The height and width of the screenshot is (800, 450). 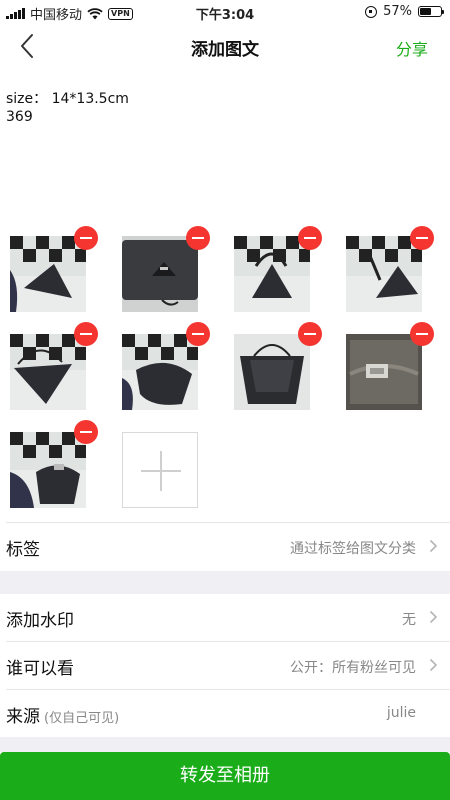 What do you see at coordinates (225, 713) in the screenshot?
I see `source-row: 来源 (仅自己可见) julie` at bounding box center [225, 713].